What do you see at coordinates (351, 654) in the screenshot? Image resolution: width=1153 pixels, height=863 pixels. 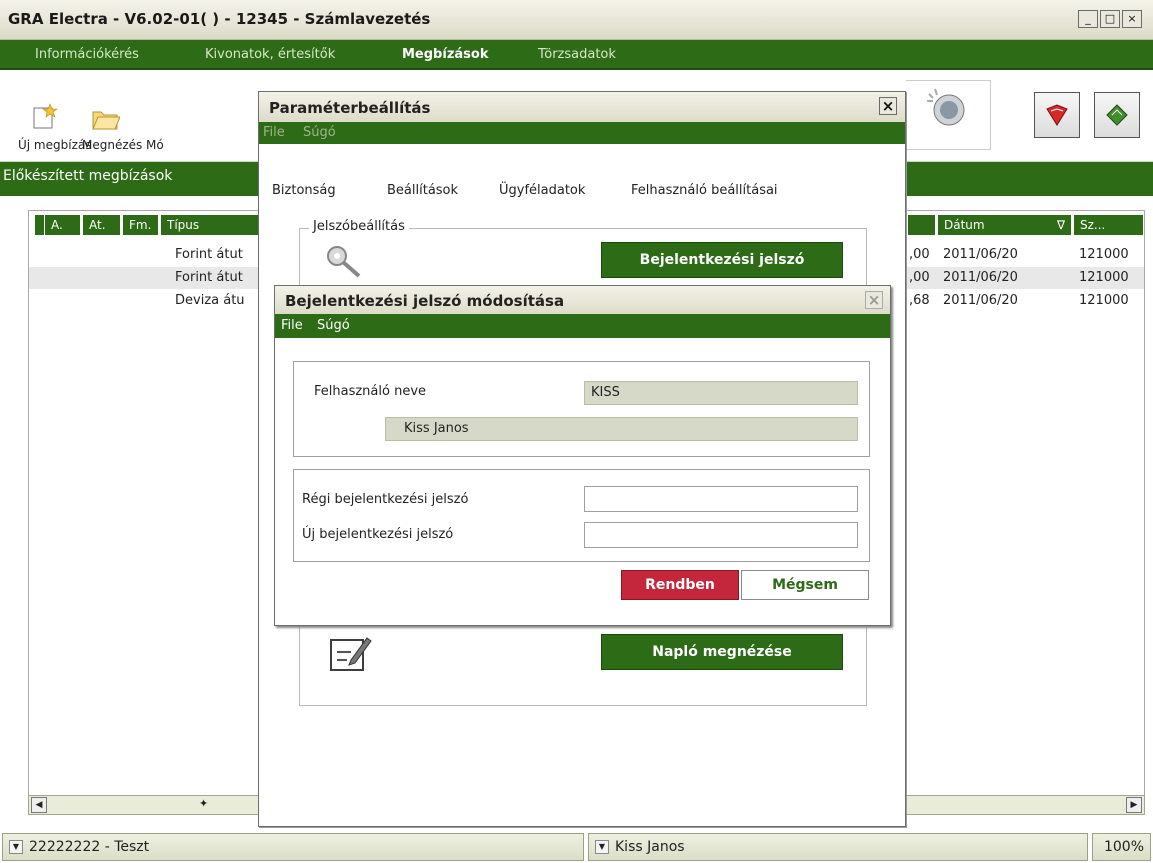 I see `logbook-icon` at bounding box center [351, 654].